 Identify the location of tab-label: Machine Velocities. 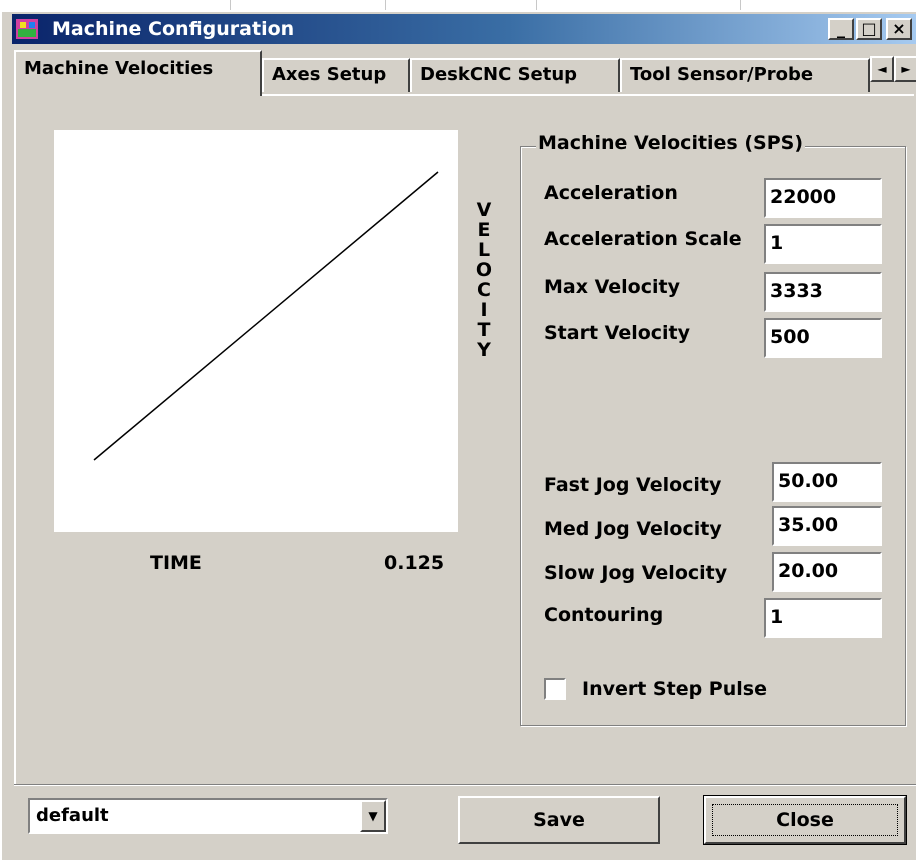
(119, 68).